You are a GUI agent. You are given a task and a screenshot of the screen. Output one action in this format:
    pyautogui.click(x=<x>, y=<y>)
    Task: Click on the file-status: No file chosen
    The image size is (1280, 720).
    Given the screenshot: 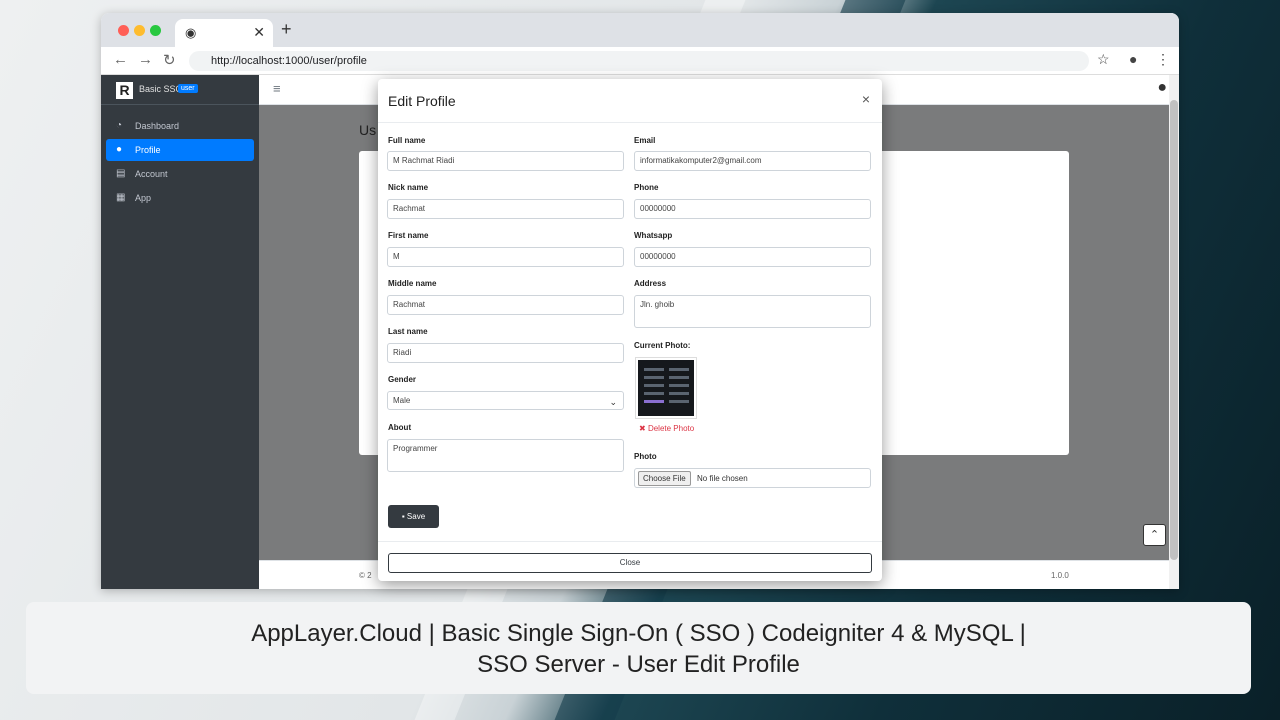 What is the action you would take?
    pyautogui.click(x=722, y=478)
    